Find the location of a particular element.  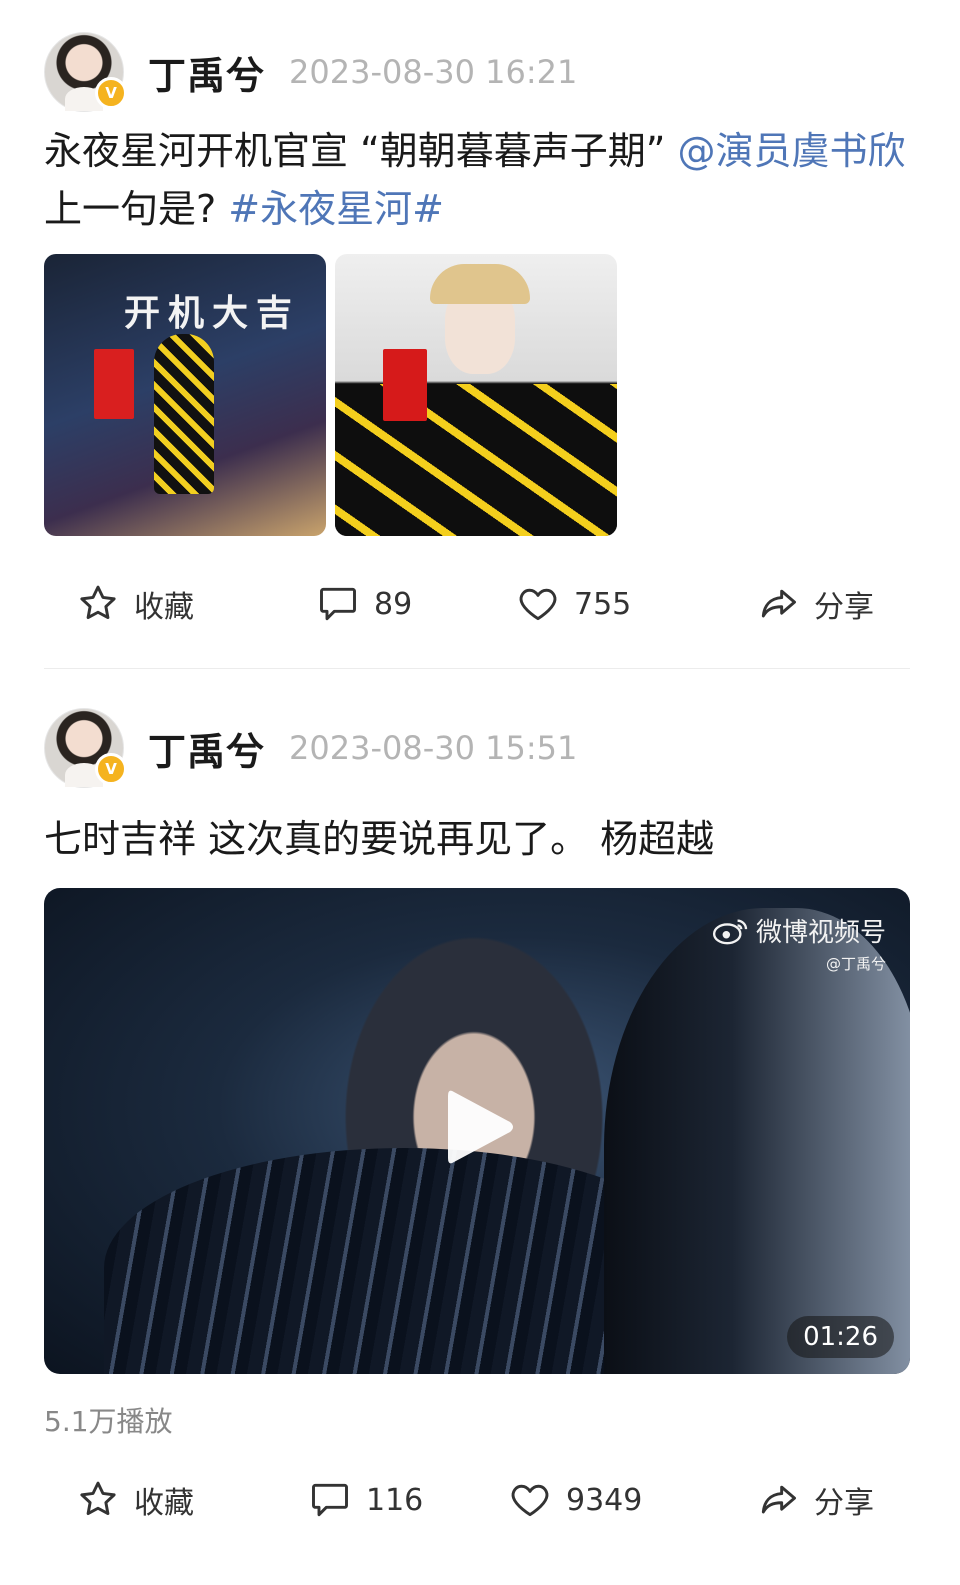

watermark-brand: 微博视频号 is located at coordinates (820, 933).